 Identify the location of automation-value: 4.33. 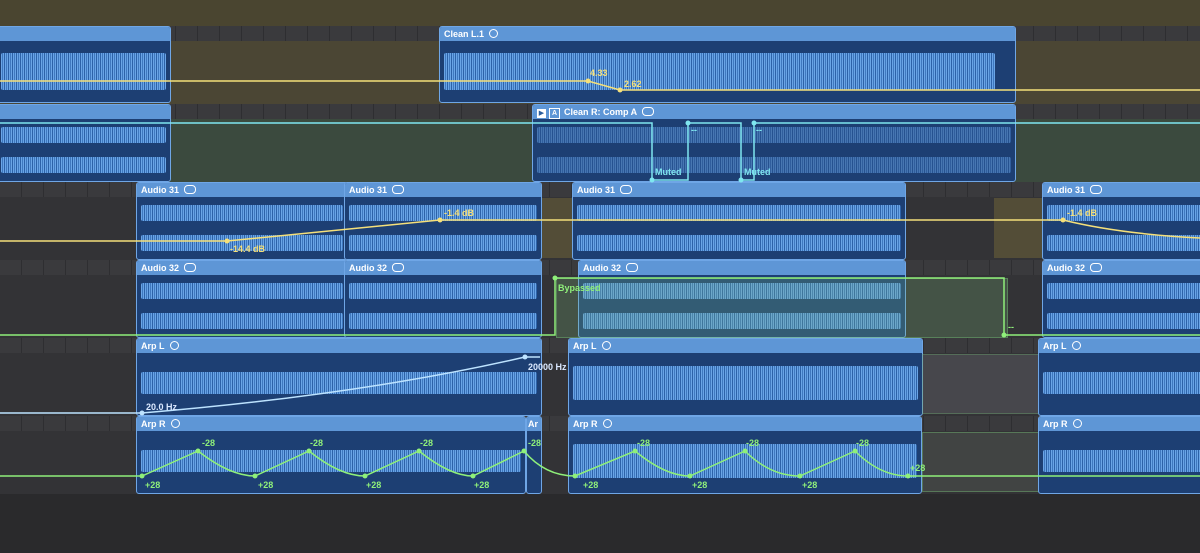
(599, 73).